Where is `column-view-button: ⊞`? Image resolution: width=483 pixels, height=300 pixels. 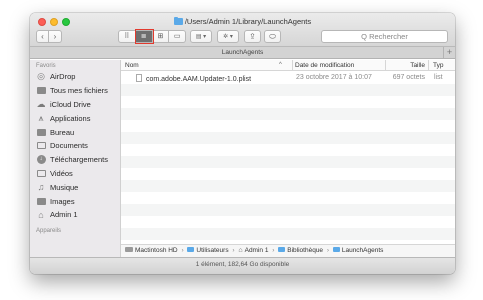
column-view-button: ⊞ is located at coordinates (161, 36).